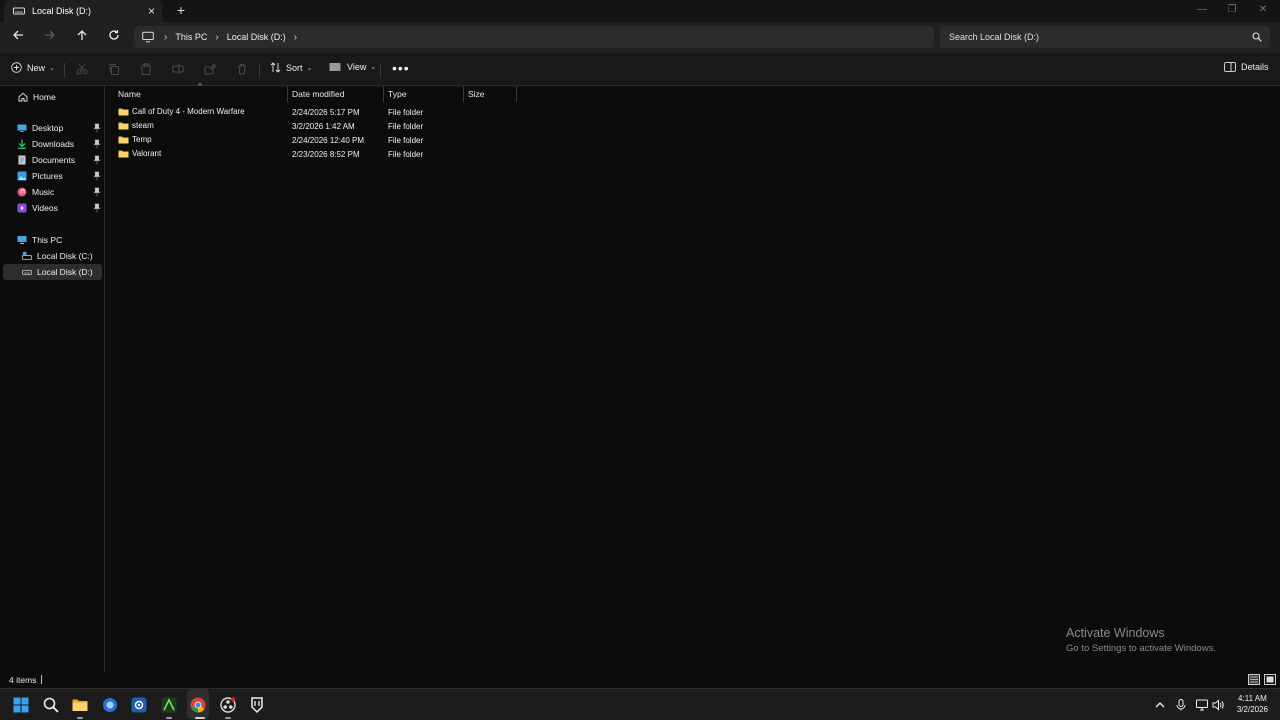  What do you see at coordinates (80, 705) in the screenshot?
I see `file-explorer-icon` at bounding box center [80, 705].